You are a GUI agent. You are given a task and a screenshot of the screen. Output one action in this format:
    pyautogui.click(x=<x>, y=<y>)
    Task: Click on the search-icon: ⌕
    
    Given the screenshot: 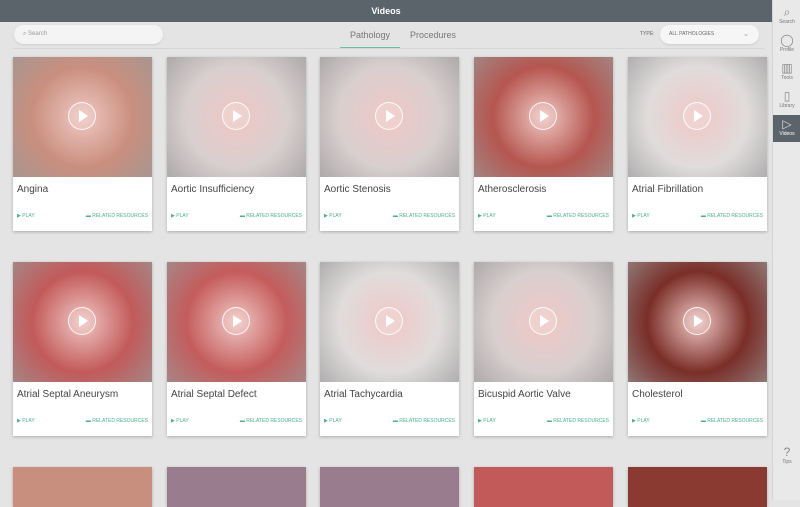 What is the action you would take?
    pyautogui.click(x=787, y=12)
    